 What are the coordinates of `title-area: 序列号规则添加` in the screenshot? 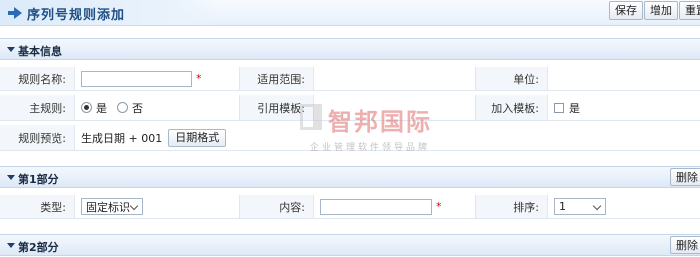 It's located at (110, 12).